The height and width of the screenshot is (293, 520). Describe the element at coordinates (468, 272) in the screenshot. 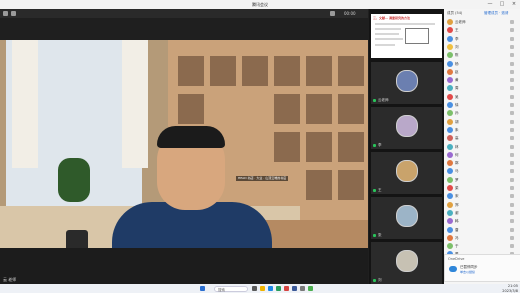

I see `toast-subtext: 单击以继续` at that location.